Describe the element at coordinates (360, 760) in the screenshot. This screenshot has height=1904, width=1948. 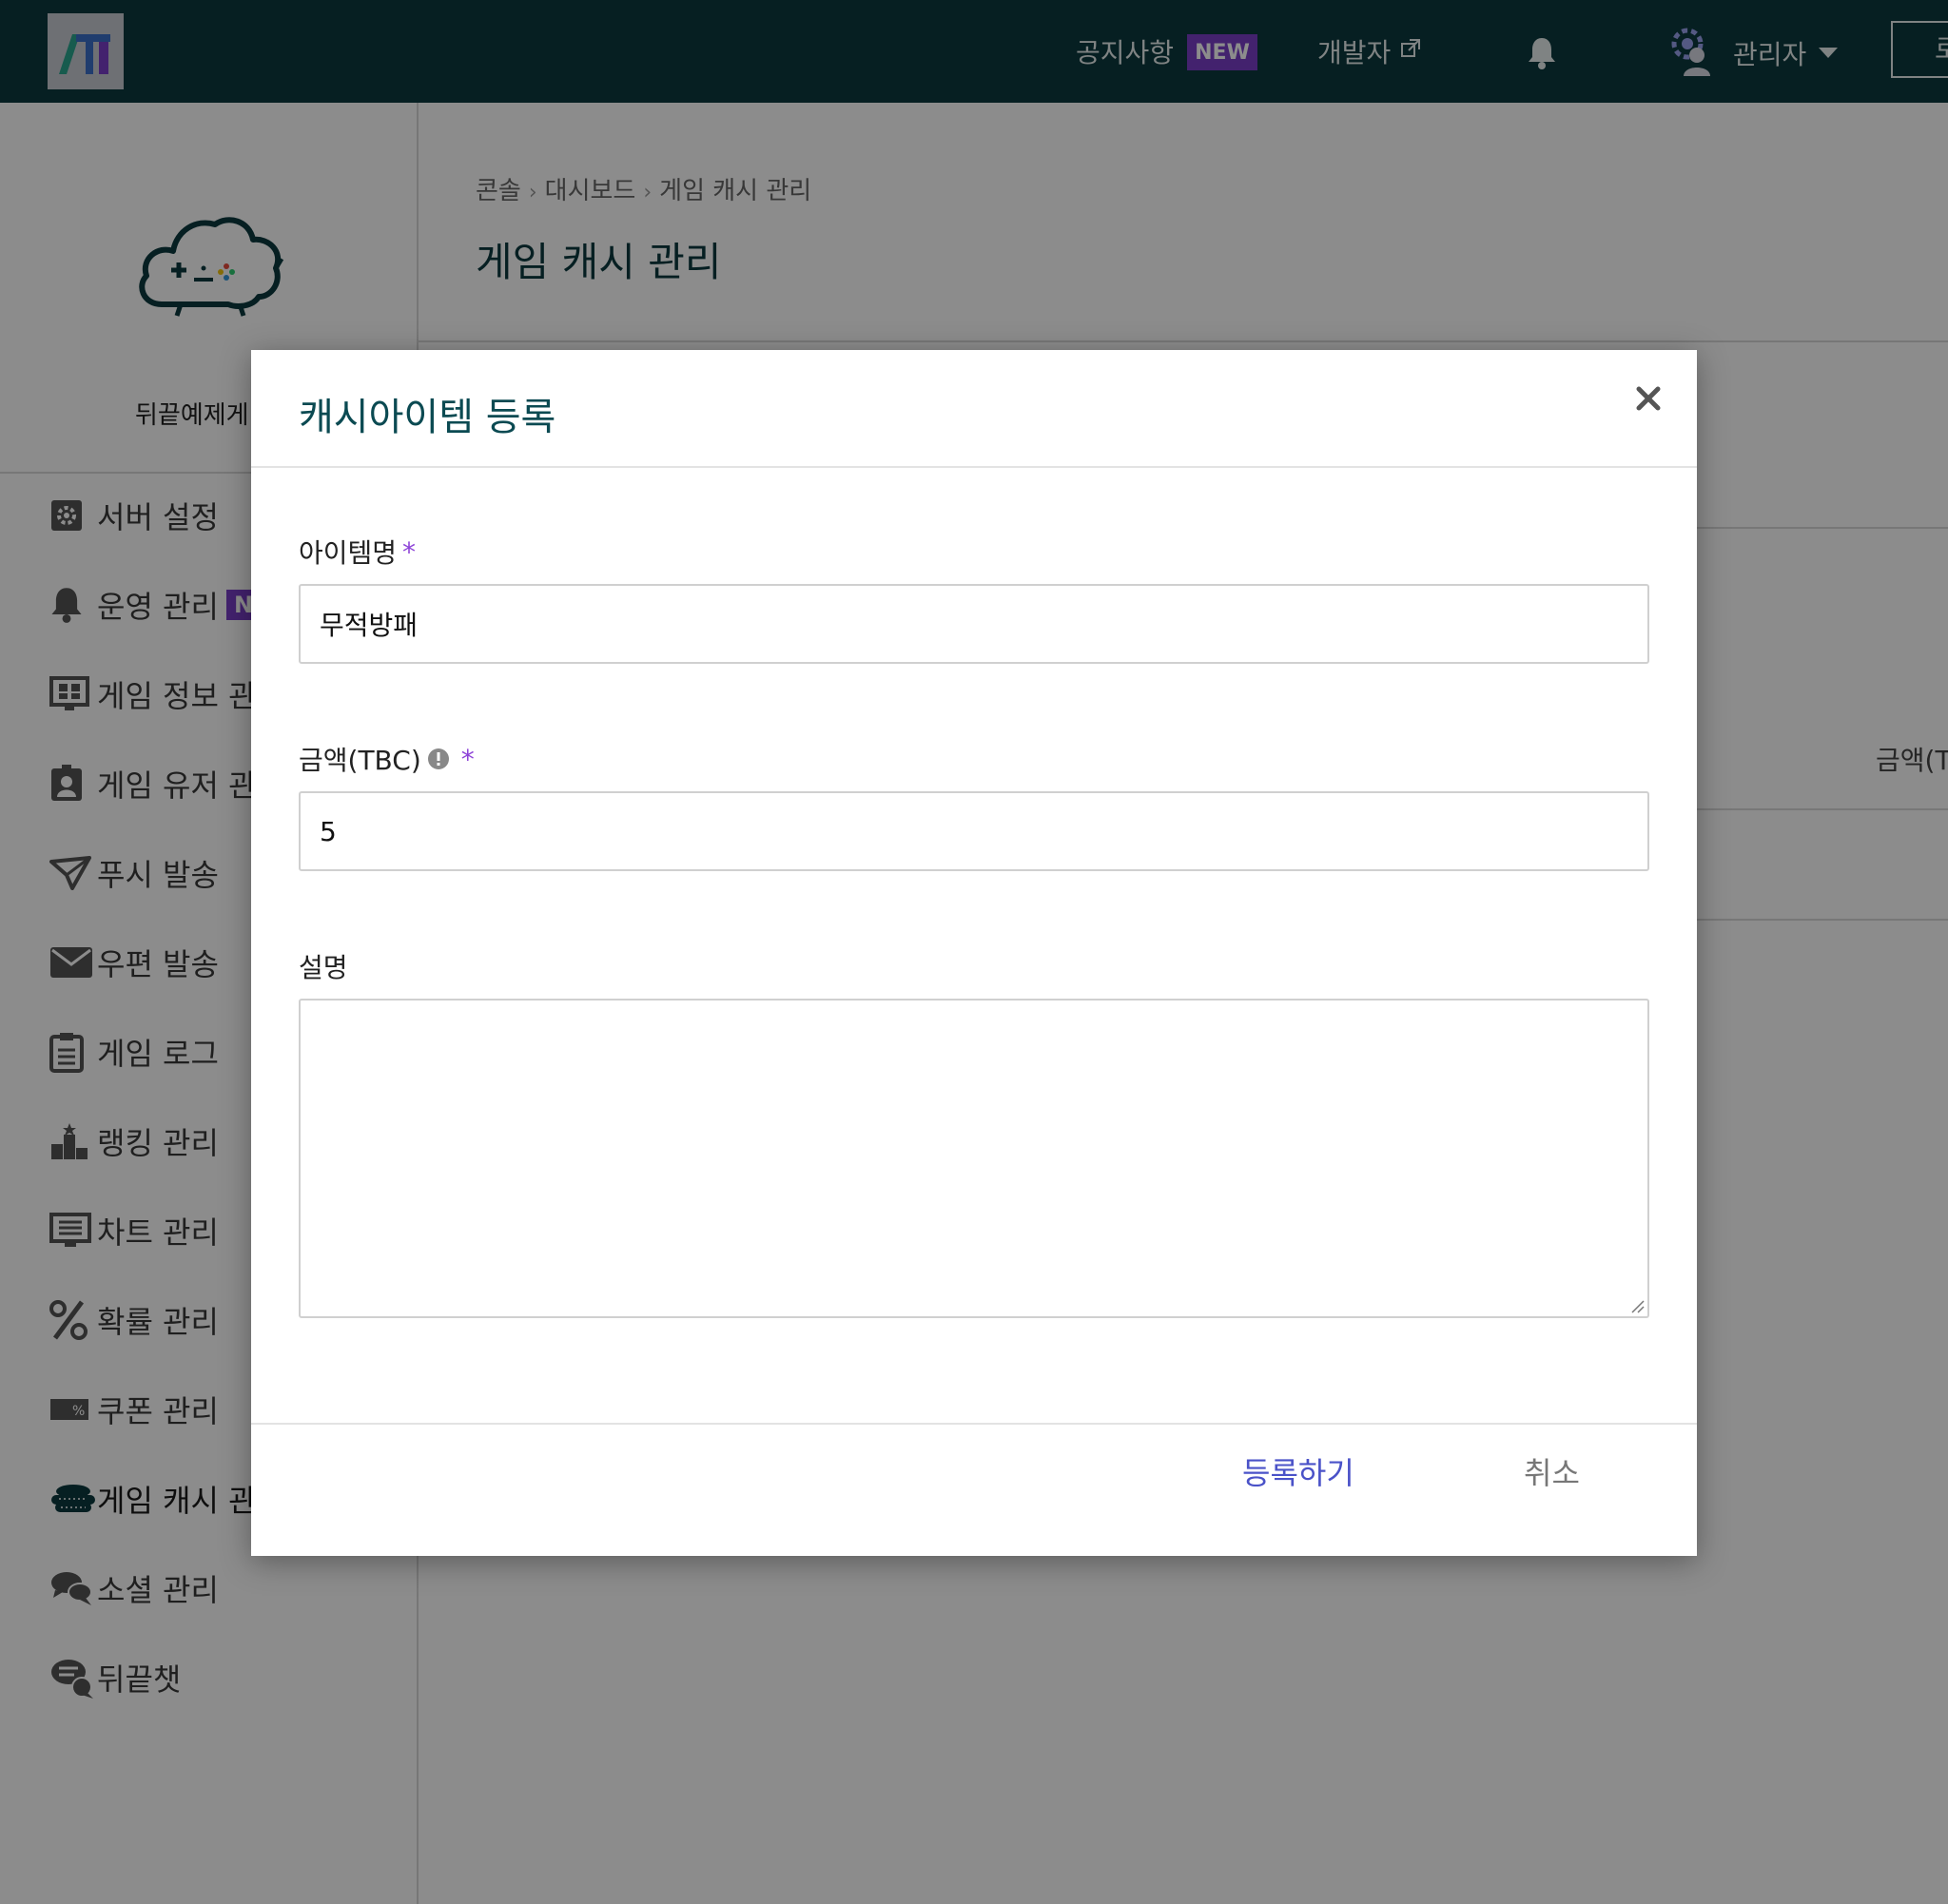
I see `amount-label-text: 금액(TBC)` at that location.